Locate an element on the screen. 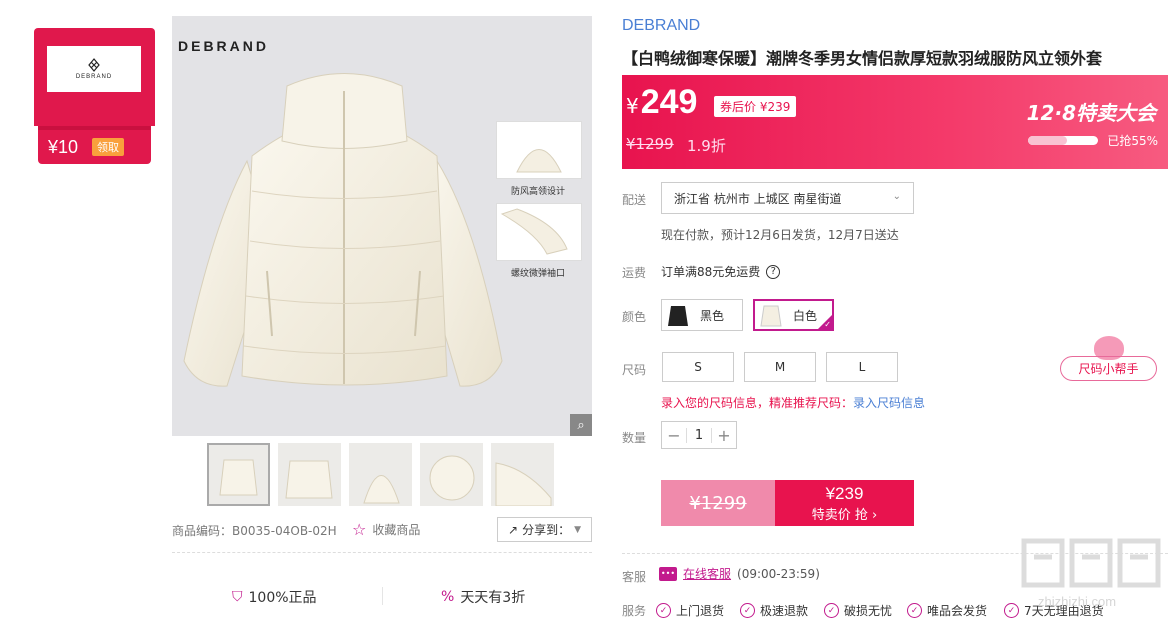 This screenshot has height=618, width=1168. brand-logo-icon is located at coordinates (94, 65).